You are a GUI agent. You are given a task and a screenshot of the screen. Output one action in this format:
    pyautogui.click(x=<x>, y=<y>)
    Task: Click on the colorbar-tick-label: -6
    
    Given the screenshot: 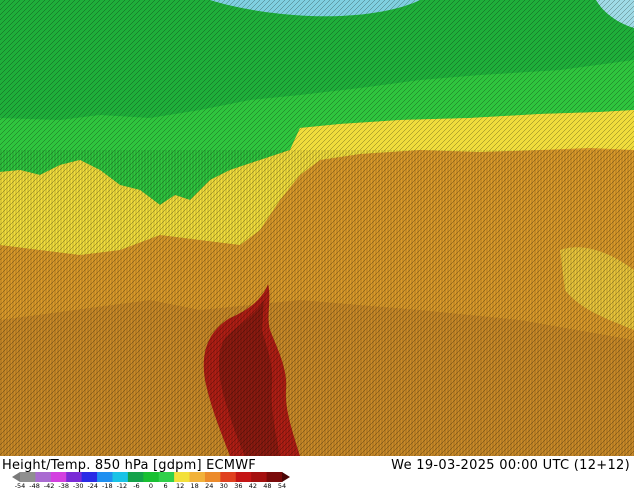 What is the action you would take?
    pyautogui.click(x=136, y=486)
    